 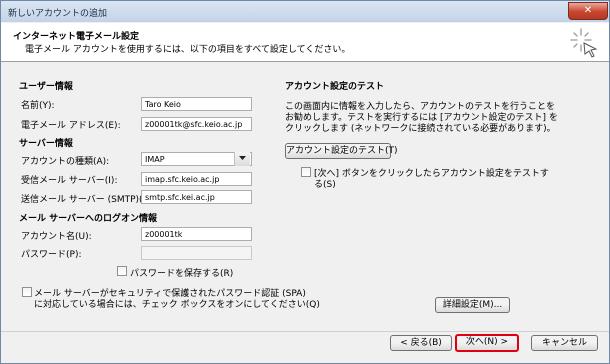 I want to click on cancel-button: キャンセル, so click(x=564, y=343).